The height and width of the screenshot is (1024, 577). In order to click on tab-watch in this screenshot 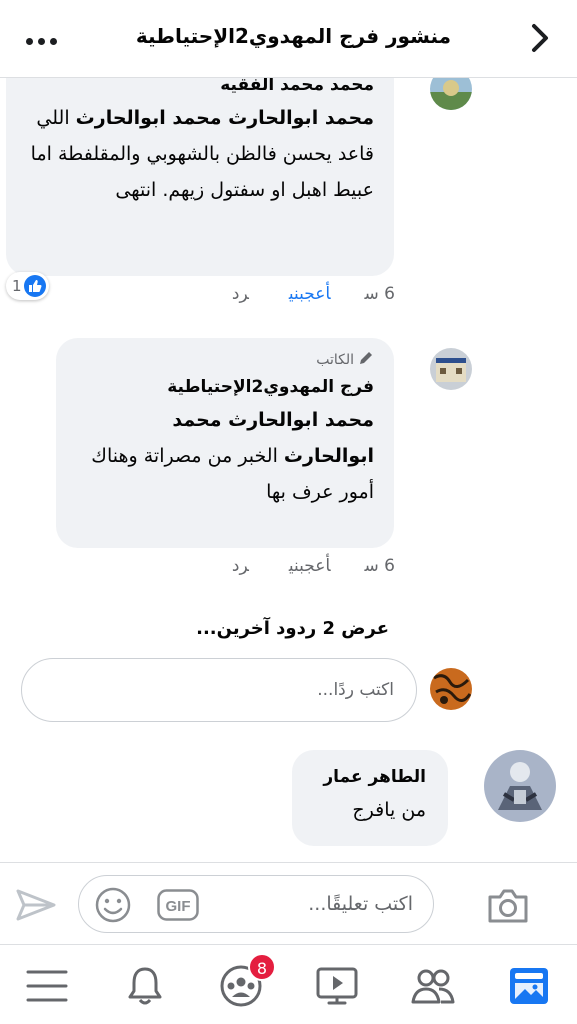, I will do `click(337, 986)`.